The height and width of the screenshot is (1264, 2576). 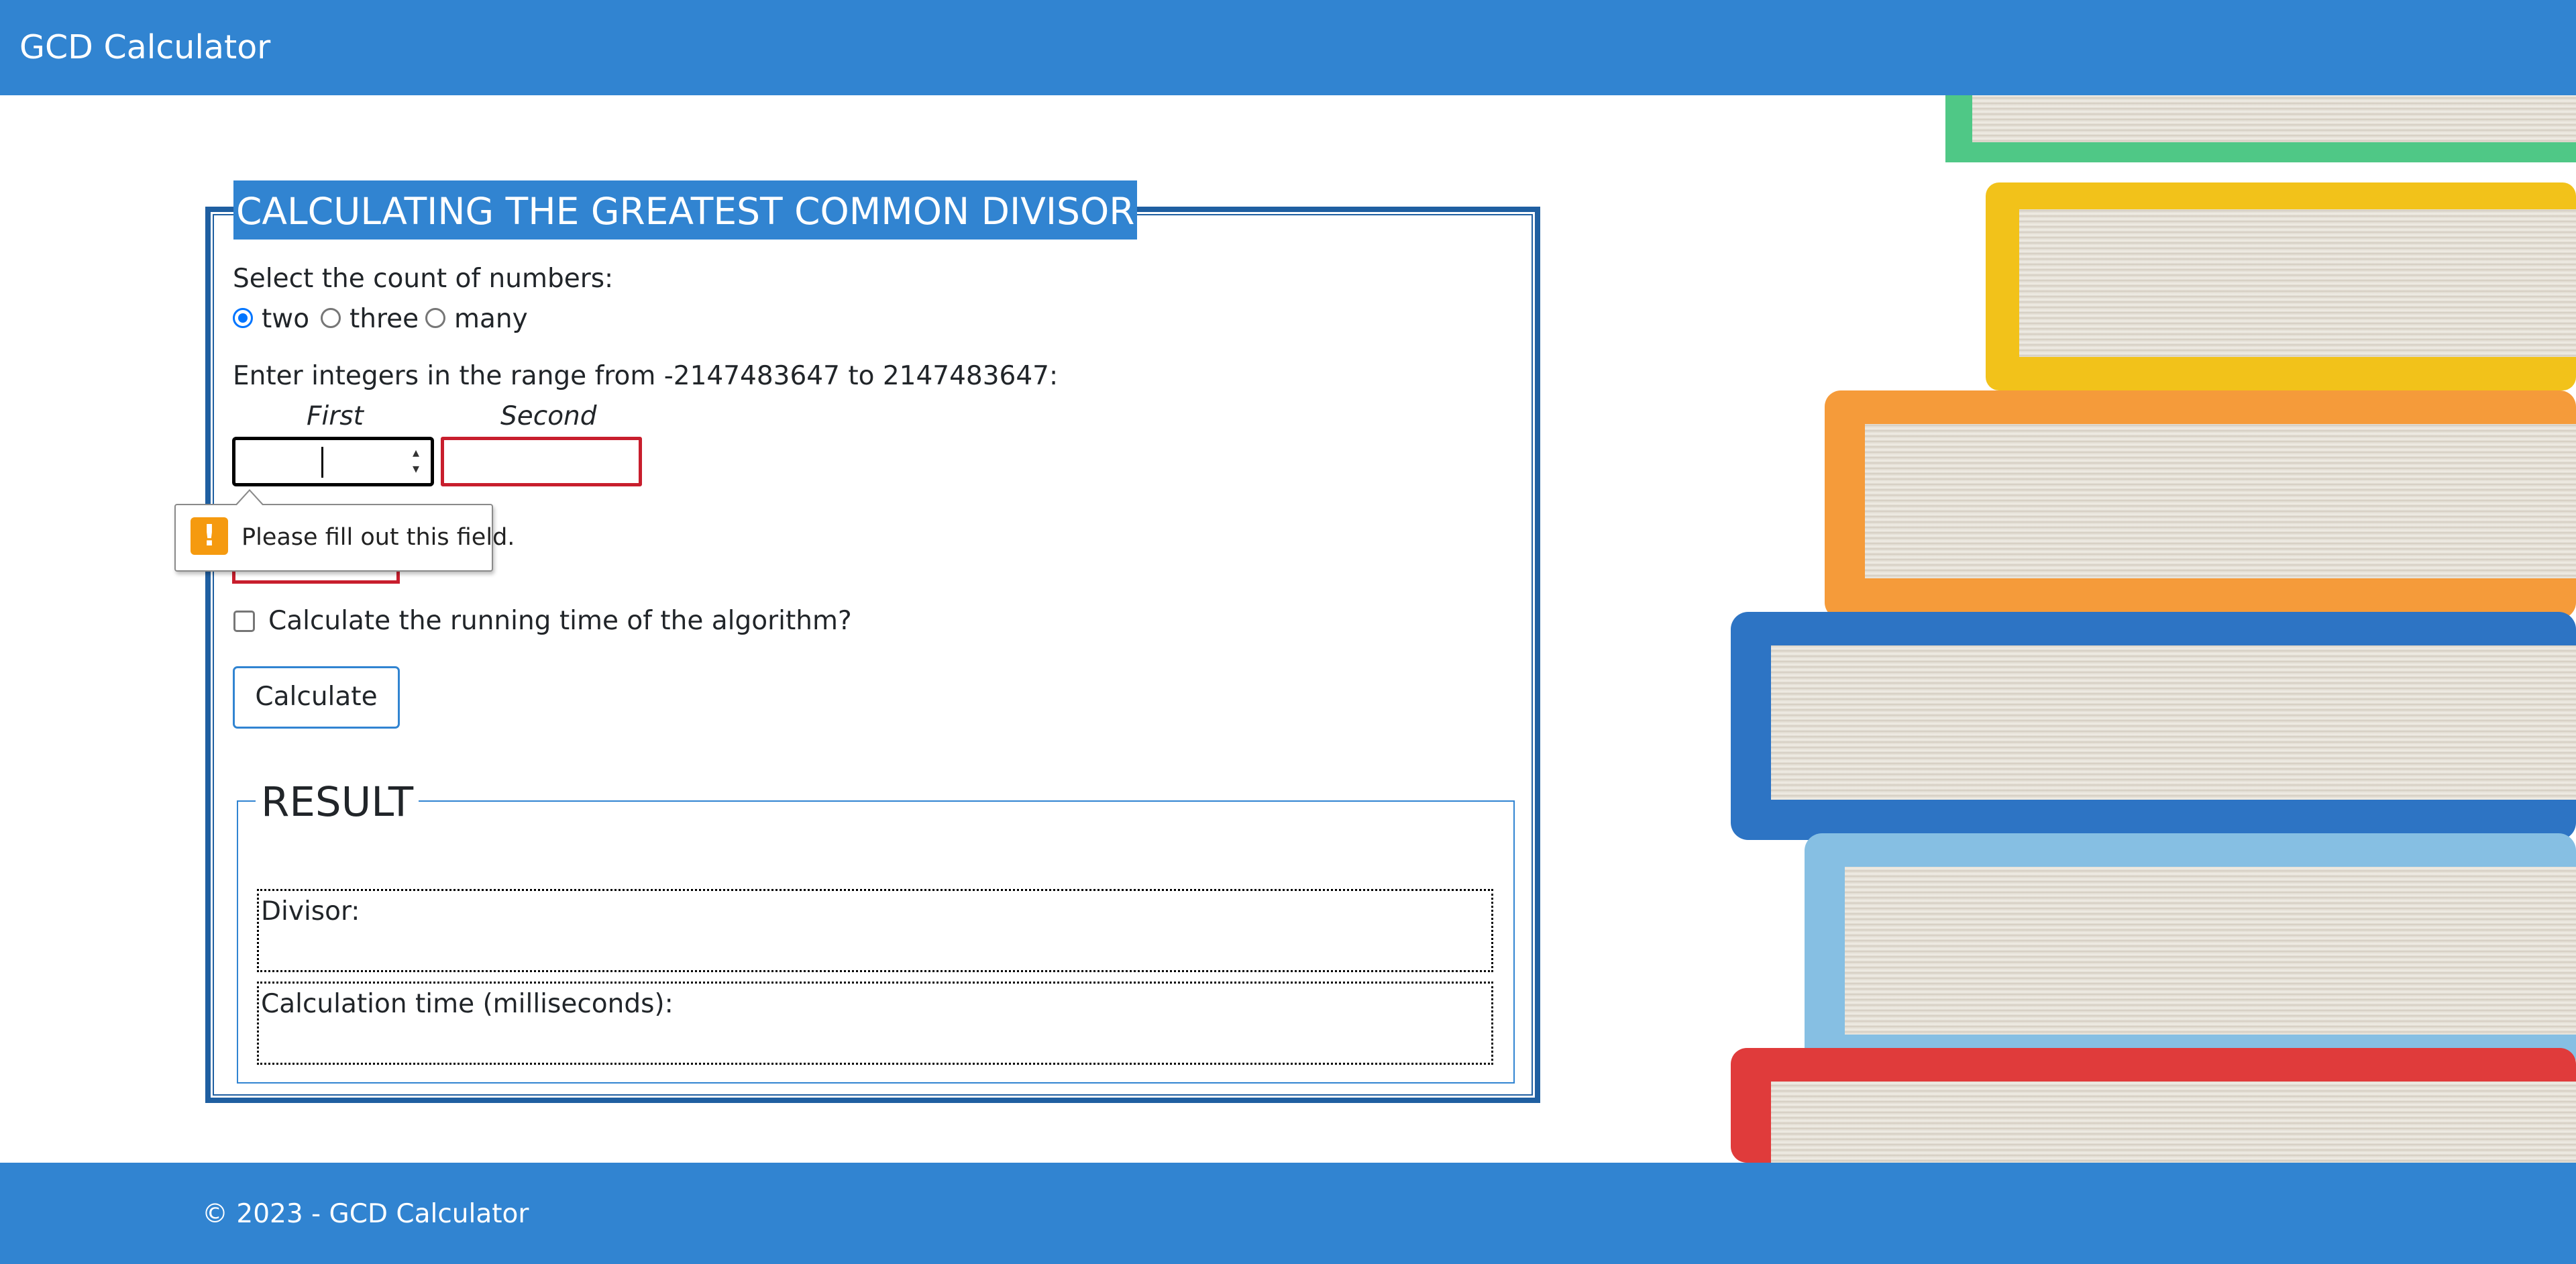 I want to click on validation-tooltip: ! Please fill out this field., so click(x=344, y=530).